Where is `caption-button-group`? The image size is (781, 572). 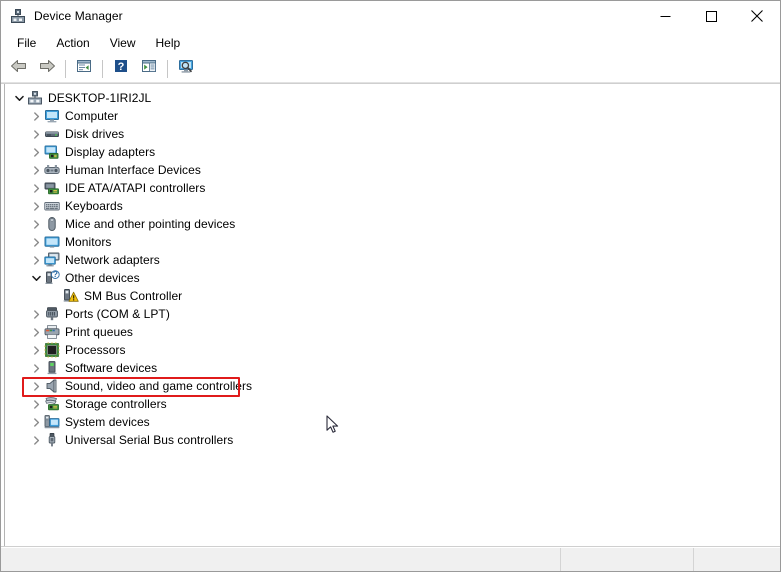
caption-button-group is located at coordinates (711, 16).